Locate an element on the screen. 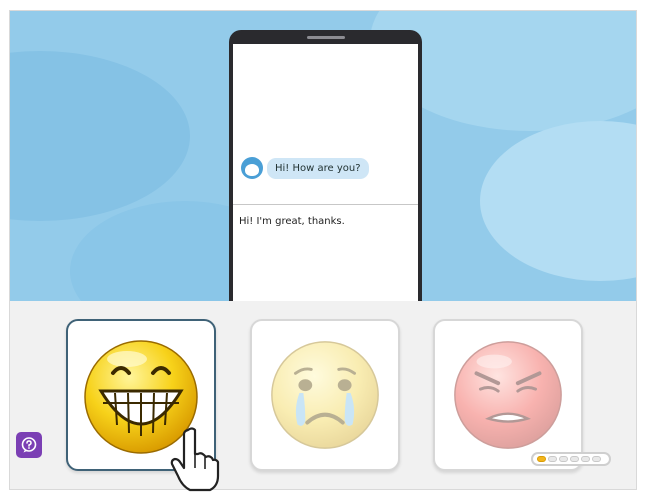  incoming-message-row: Hi! How are you? is located at coordinates (305, 168).